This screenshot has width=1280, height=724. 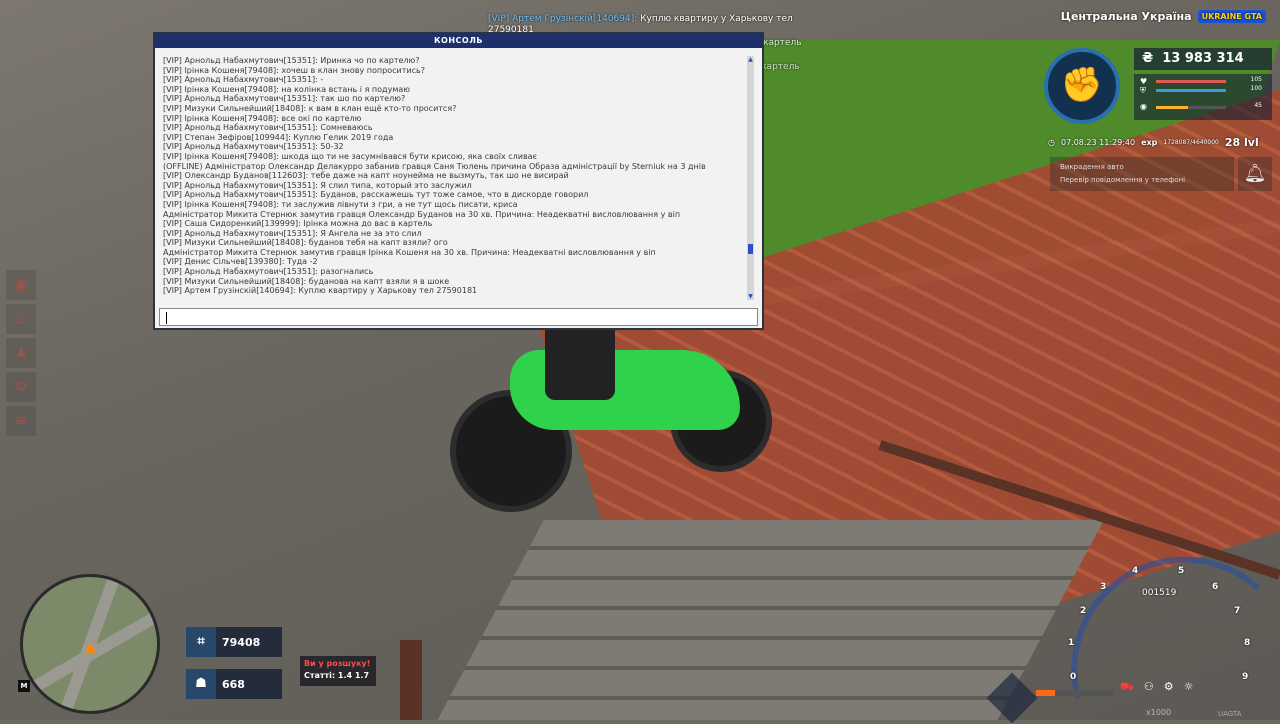 What do you see at coordinates (21, 421) in the screenshot?
I see `menu-icon: ≡` at bounding box center [21, 421].